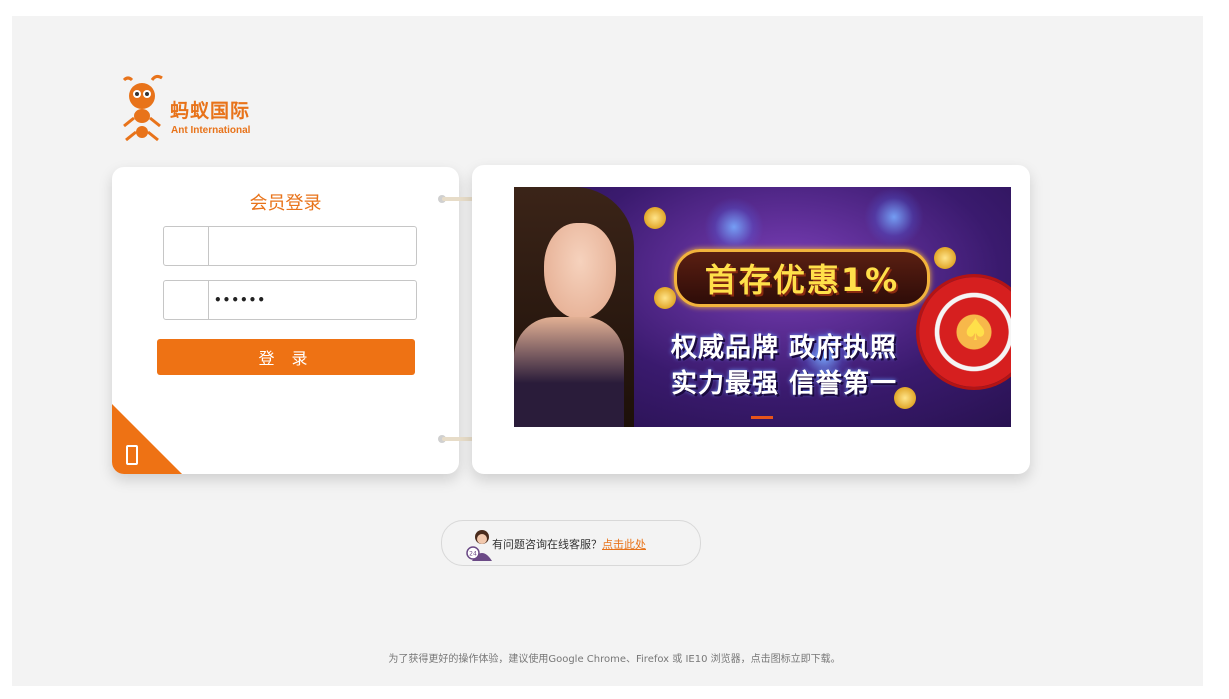  What do you see at coordinates (312, 300) in the screenshot?
I see `password-input` at bounding box center [312, 300].